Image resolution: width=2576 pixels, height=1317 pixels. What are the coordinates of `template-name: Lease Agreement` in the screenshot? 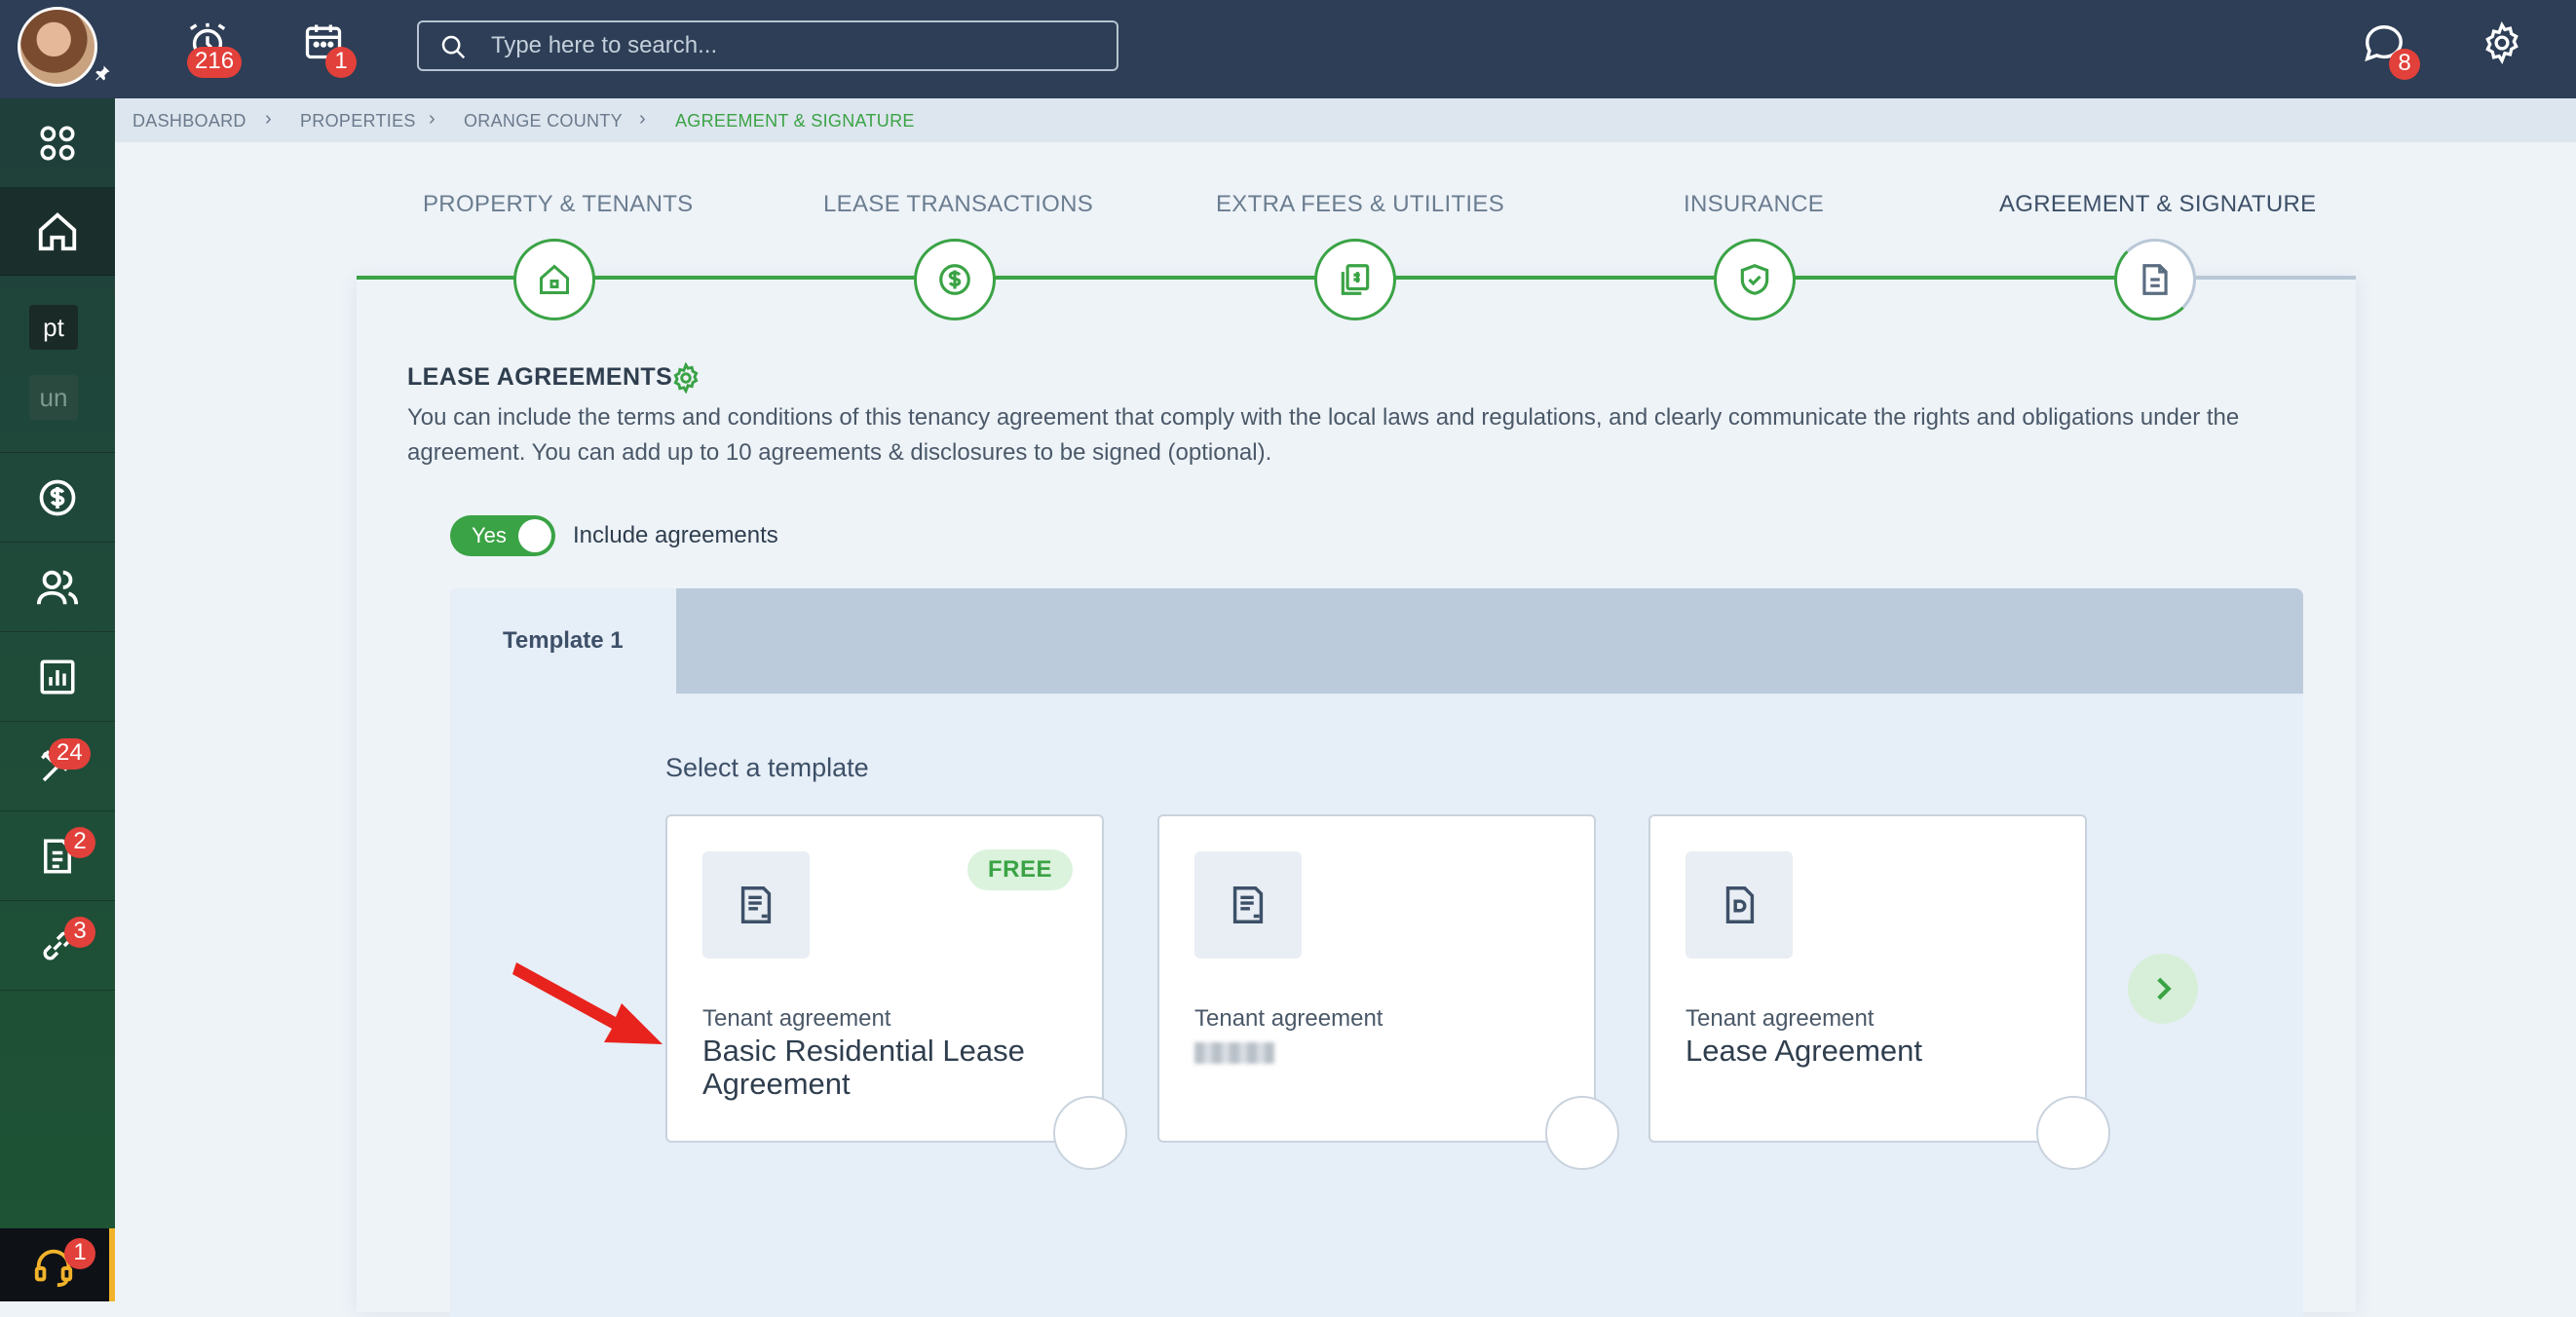 It's located at (1804, 1051).